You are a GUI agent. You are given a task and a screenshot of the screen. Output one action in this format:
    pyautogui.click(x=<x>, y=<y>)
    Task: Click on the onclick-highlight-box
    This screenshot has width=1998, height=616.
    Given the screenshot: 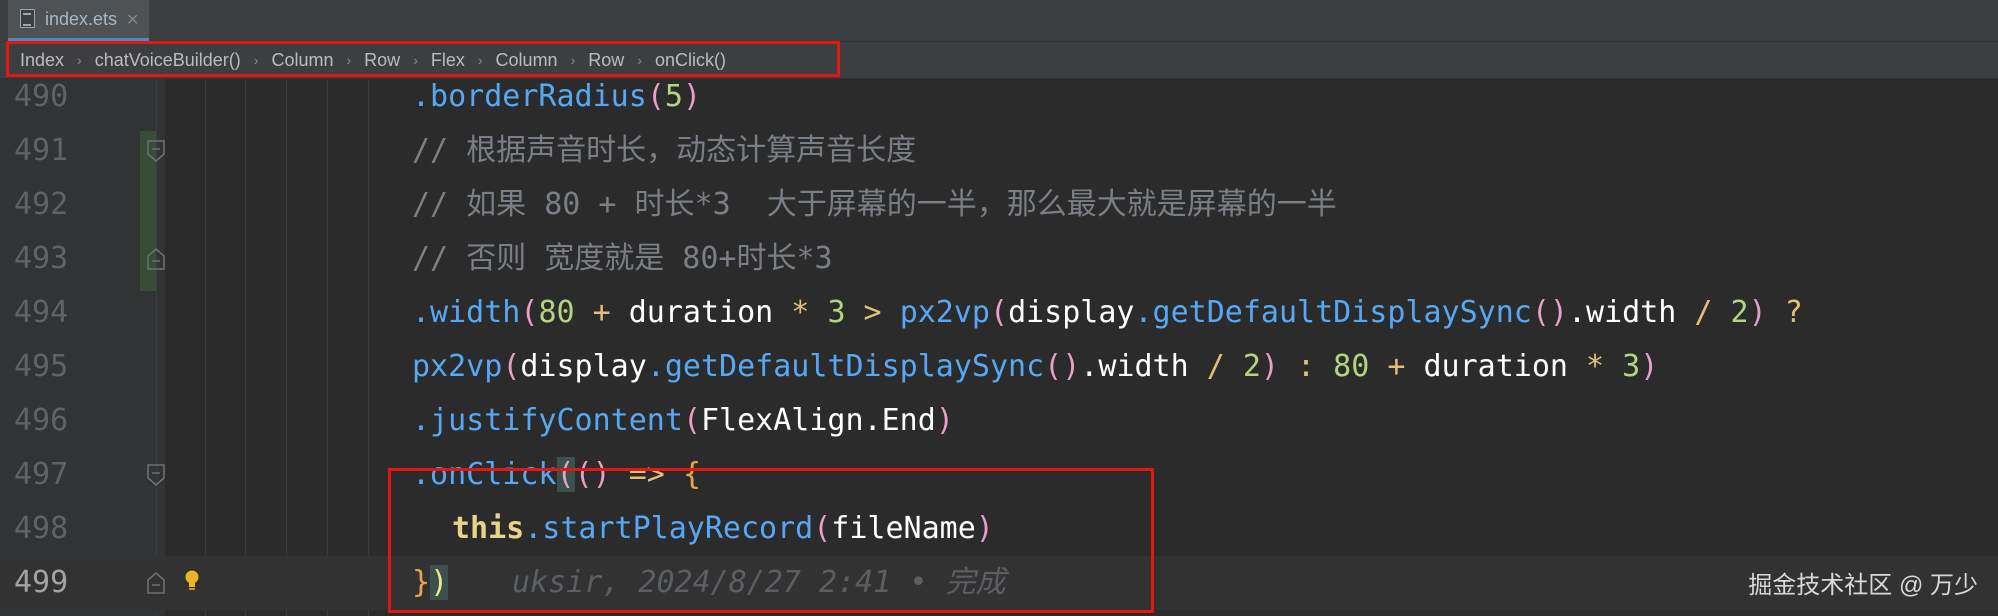 What is the action you would take?
    pyautogui.click(x=771, y=540)
    